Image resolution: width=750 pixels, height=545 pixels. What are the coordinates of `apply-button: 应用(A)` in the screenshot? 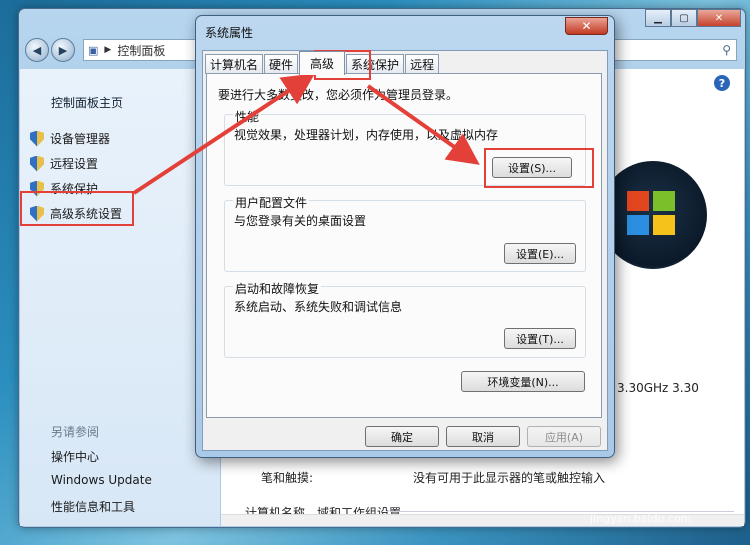 It's located at (564, 436).